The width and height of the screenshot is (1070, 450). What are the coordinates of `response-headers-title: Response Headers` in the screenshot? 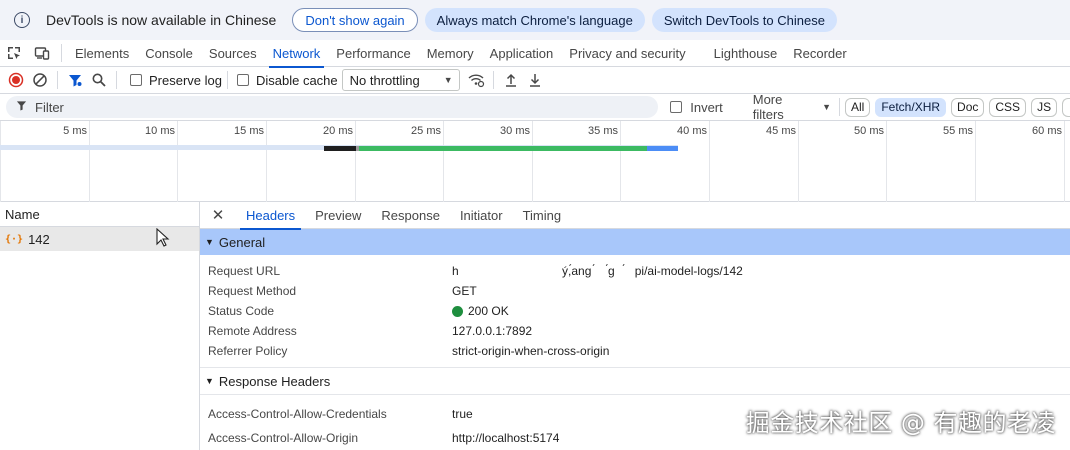 It's located at (274, 381).